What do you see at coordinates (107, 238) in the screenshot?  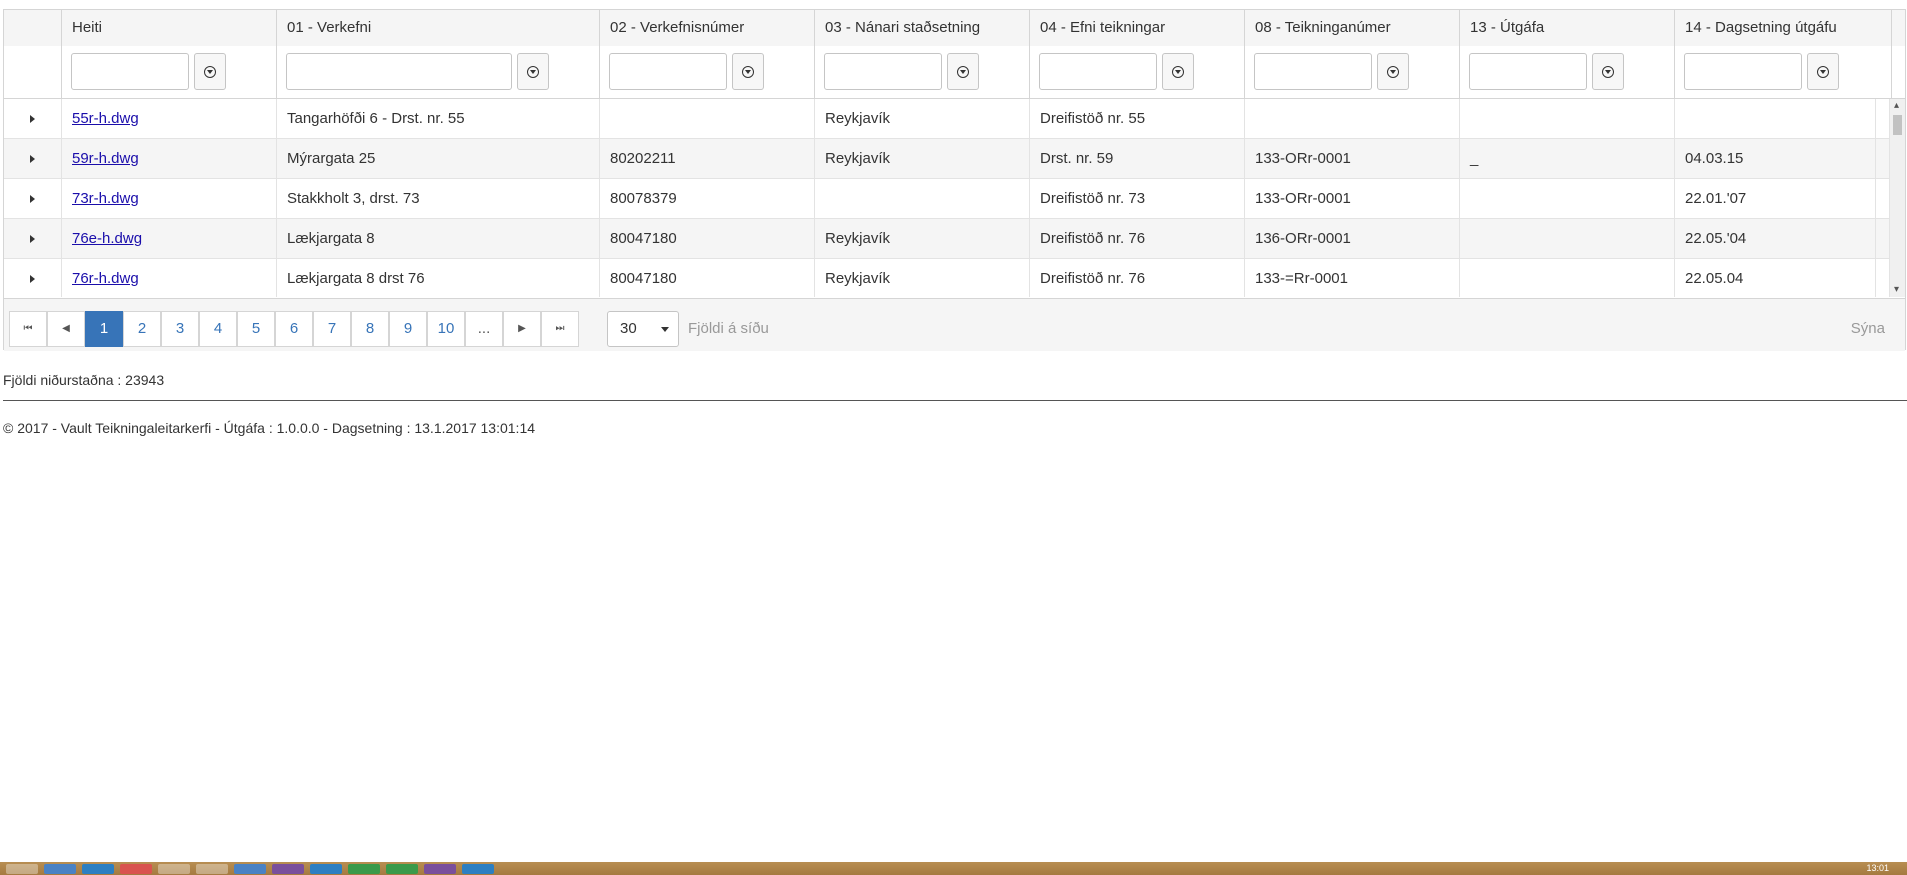 I see `drawing-file-link: 76e-h.dwg` at bounding box center [107, 238].